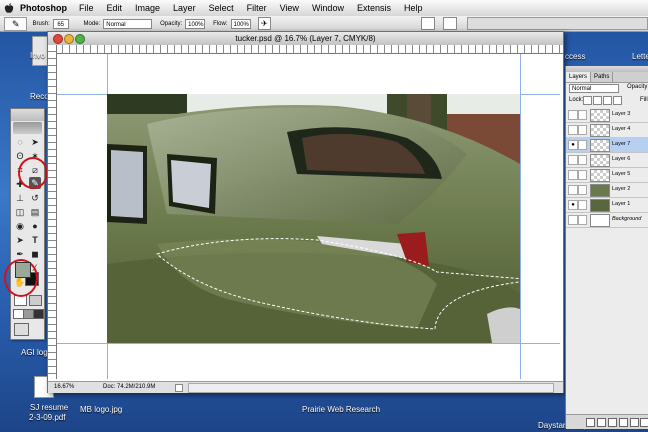  Describe the element at coordinates (413, 8) in the screenshot. I see `menu-help: Help` at that location.